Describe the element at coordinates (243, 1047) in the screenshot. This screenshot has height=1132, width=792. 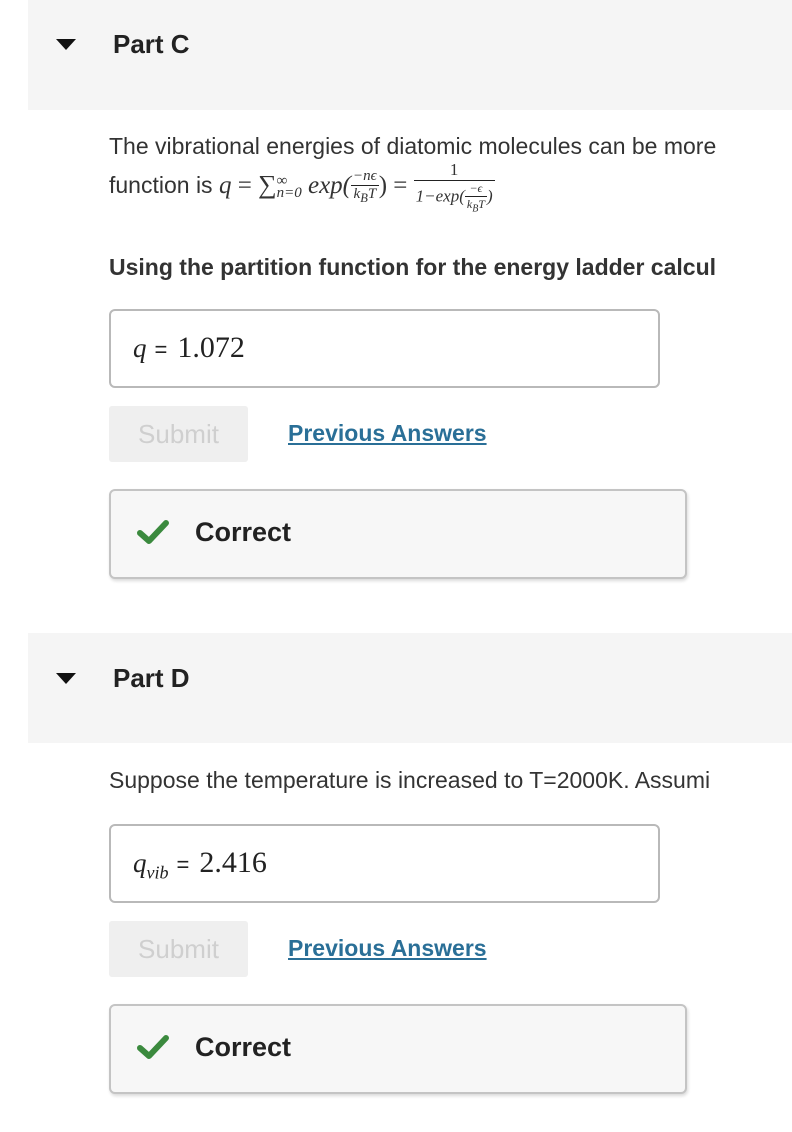
I see `part-d-correct-label: Correct` at that location.